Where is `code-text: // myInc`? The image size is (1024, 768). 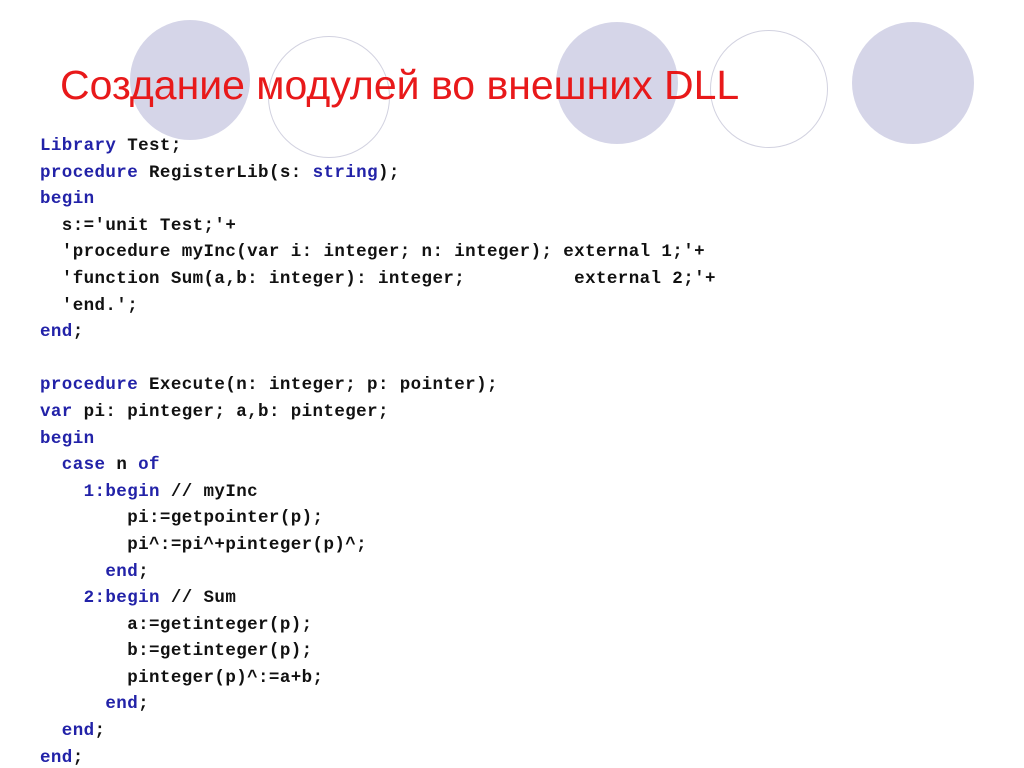
code-text: // myInc is located at coordinates (209, 491).